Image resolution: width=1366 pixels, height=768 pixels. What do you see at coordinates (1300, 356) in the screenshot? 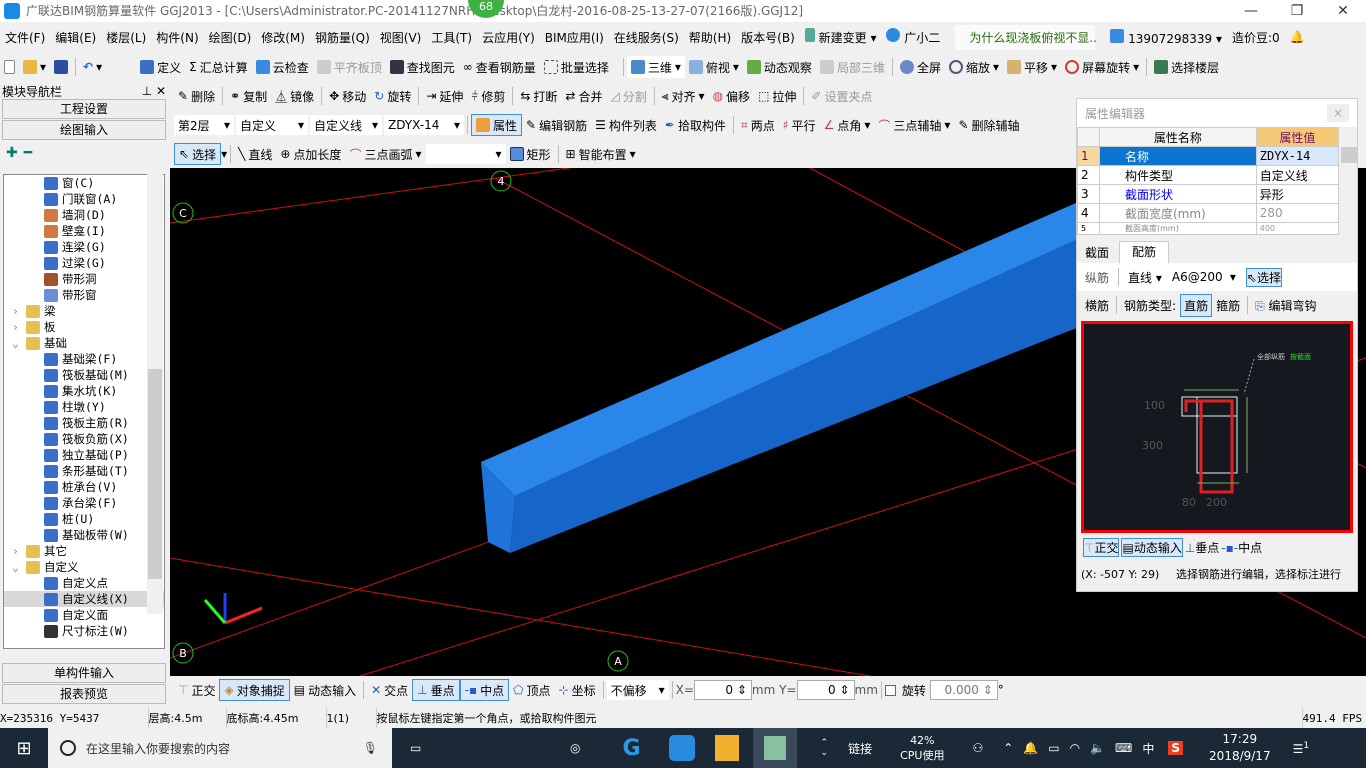
I see `annot-label-2: 按截面` at bounding box center [1300, 356].